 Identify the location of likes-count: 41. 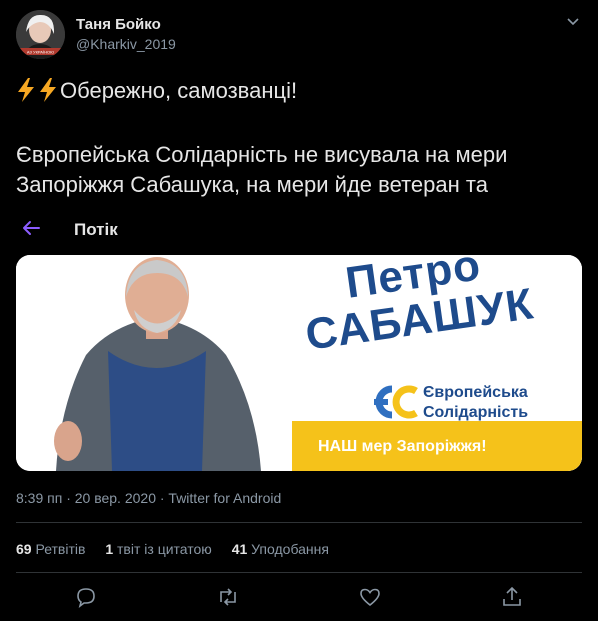
(239, 549).